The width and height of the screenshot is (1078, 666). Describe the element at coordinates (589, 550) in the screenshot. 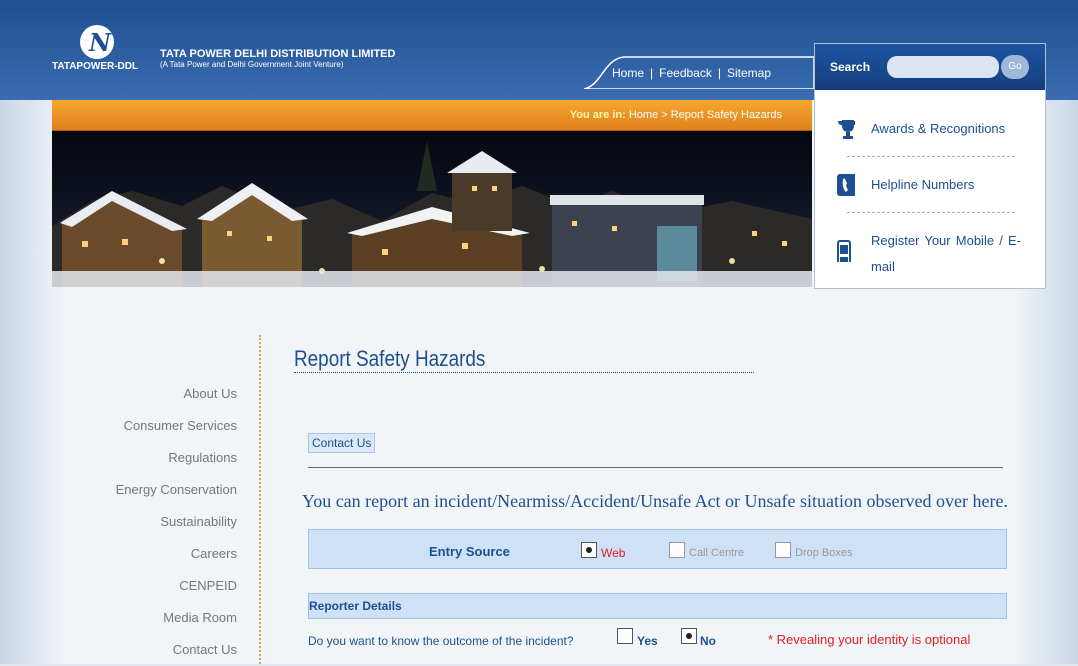

I see `entry-web-radio` at that location.